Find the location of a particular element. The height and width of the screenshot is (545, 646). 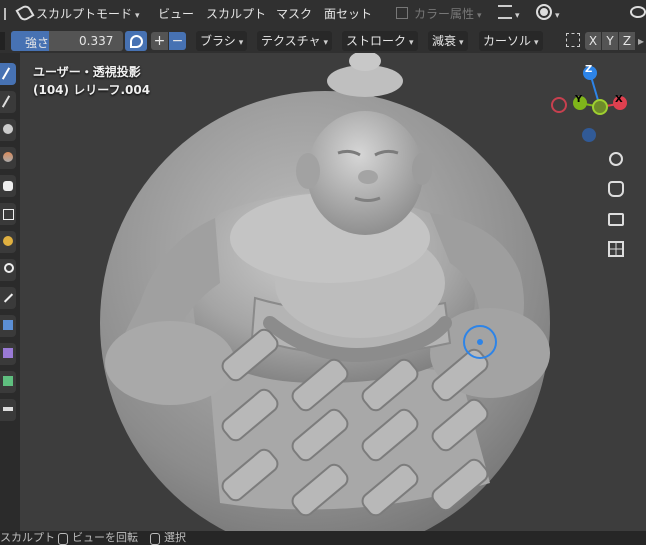

pan-button is located at coordinates (616, 189).